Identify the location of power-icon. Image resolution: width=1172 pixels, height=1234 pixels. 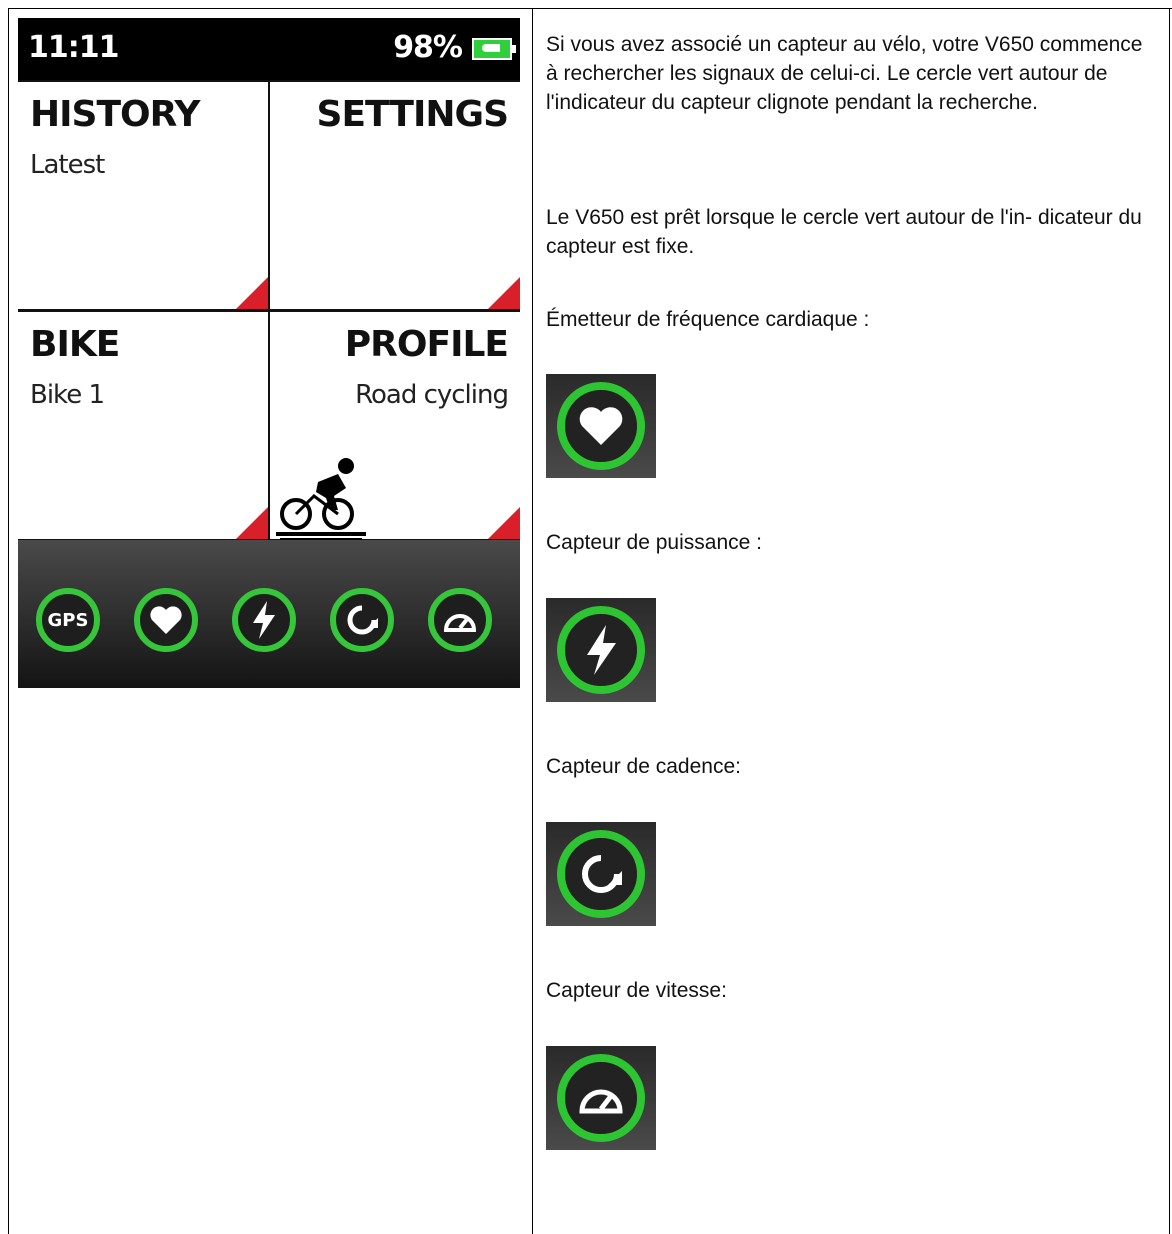
(601, 650).